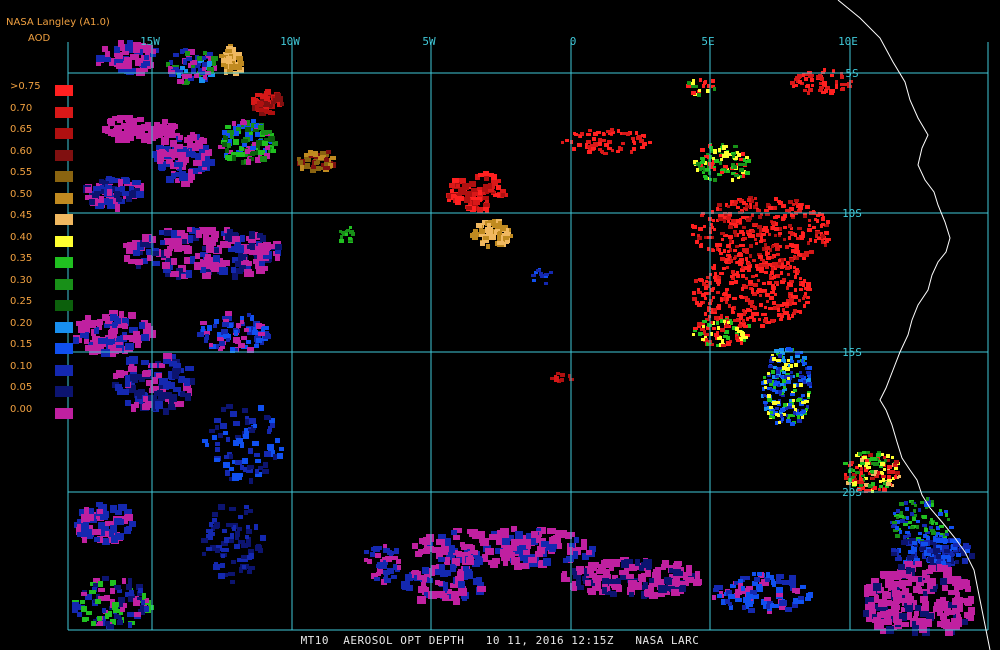  Describe the element at coordinates (58, 22) in the screenshot. I see `header-org-title: NASA Langley (A1.0)` at that location.